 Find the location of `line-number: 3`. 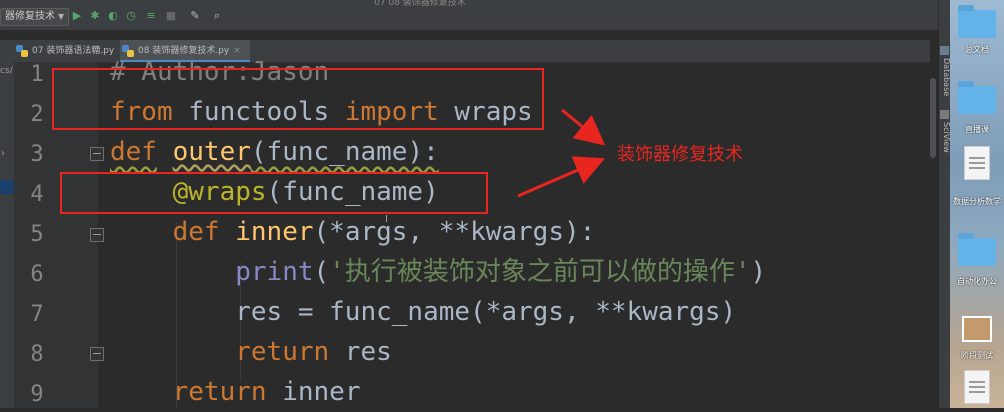

line-number: 3 is located at coordinates (37, 154).